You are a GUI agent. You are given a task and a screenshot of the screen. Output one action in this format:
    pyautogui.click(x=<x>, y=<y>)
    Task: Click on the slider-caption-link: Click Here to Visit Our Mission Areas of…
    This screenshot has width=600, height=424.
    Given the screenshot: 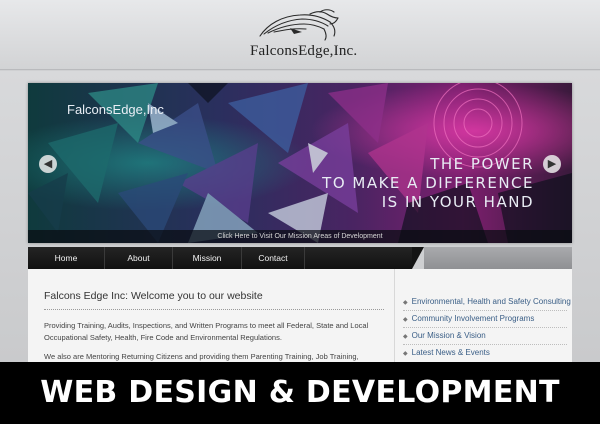 What is the action you would take?
    pyautogui.click(x=300, y=236)
    